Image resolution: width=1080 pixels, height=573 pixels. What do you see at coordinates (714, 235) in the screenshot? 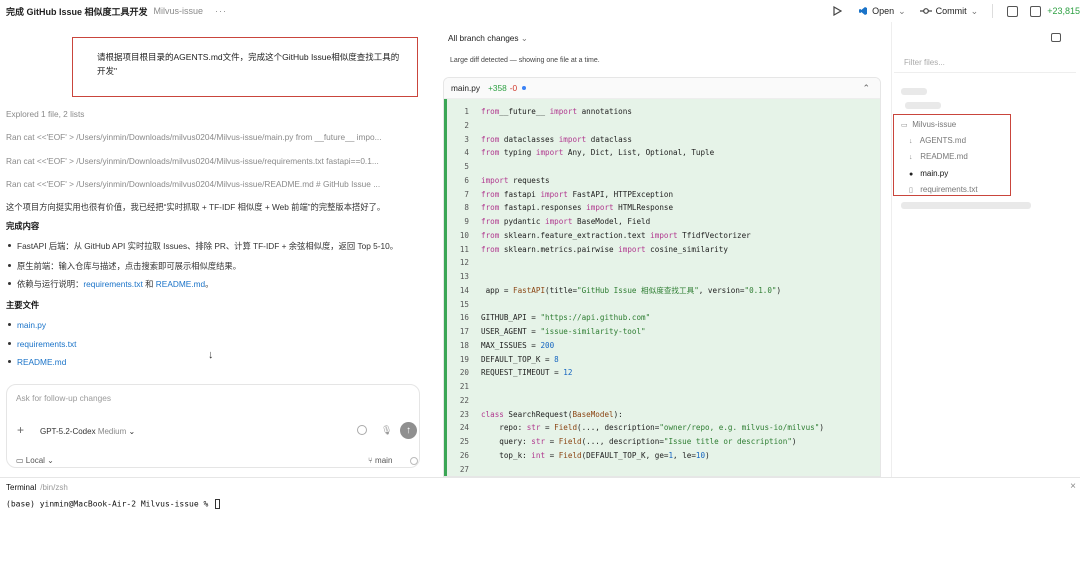
I see `code-token: TfidfVectorizer` at bounding box center [714, 235].